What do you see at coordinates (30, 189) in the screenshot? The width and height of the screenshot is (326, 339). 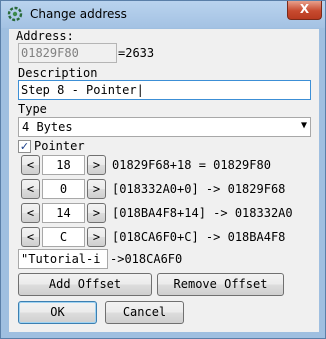 I see `offset-2-decrement-button: <` at bounding box center [30, 189].